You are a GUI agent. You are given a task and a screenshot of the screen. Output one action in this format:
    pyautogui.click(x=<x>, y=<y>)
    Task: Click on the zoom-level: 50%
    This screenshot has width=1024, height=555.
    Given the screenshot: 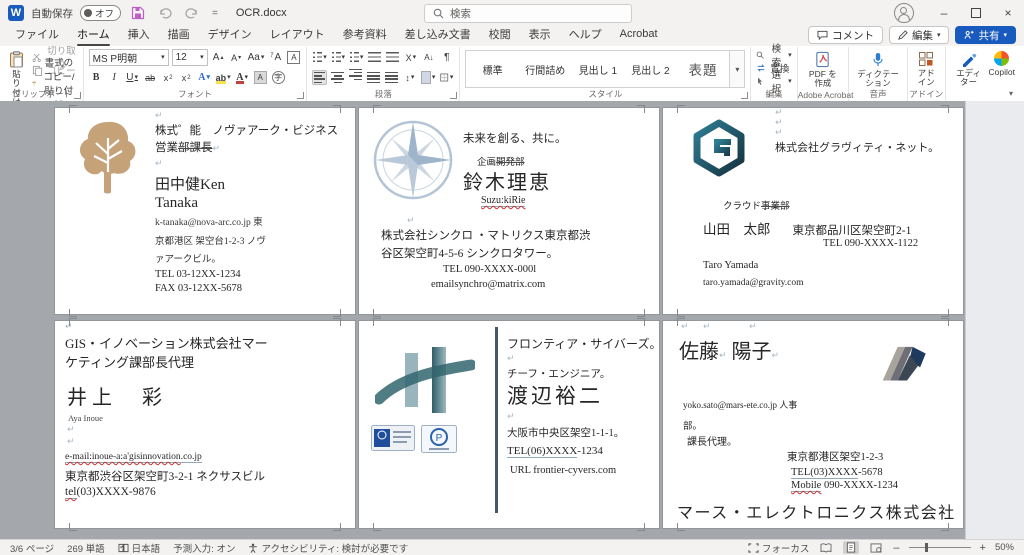 What is the action you would take?
    pyautogui.click(x=1004, y=547)
    